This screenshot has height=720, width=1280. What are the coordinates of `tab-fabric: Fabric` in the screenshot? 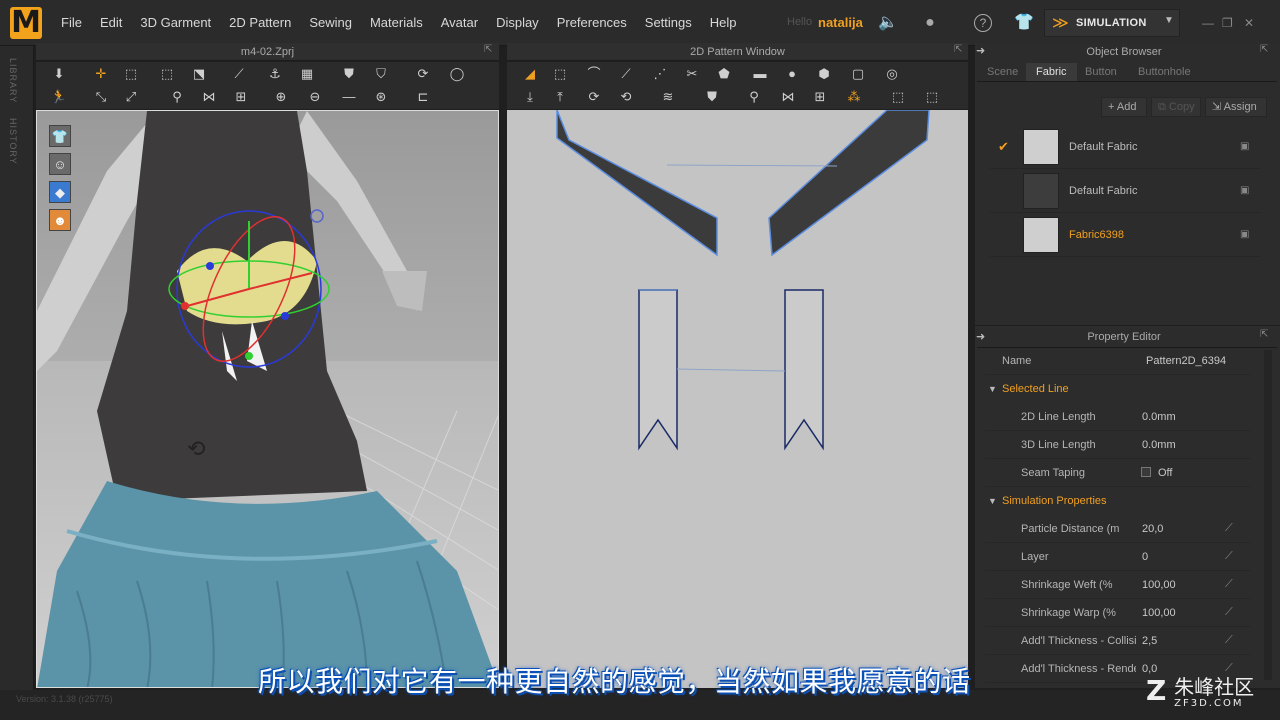 It's located at (1051, 72).